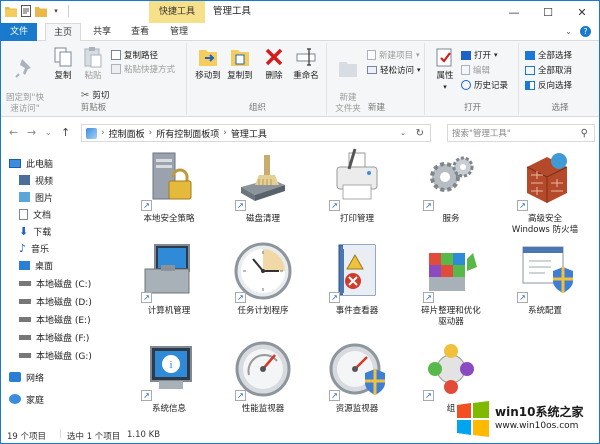 The width and height of the screenshot is (600, 444). Describe the element at coordinates (526, 419) in the screenshot. I see `watermark: win10系统之家 www.win10os.com` at that location.